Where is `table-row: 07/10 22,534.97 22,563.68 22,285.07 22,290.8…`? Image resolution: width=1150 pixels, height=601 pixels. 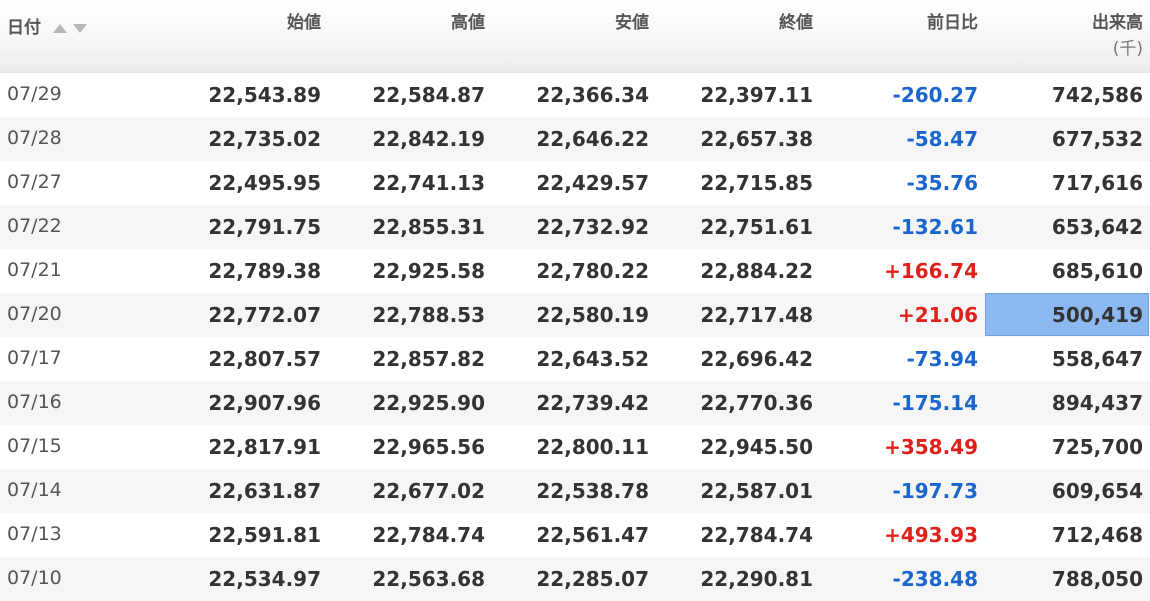 table-row: 07/10 22,534.97 22,563.68 22,285.07 22,290.8… is located at coordinates (575, 579).